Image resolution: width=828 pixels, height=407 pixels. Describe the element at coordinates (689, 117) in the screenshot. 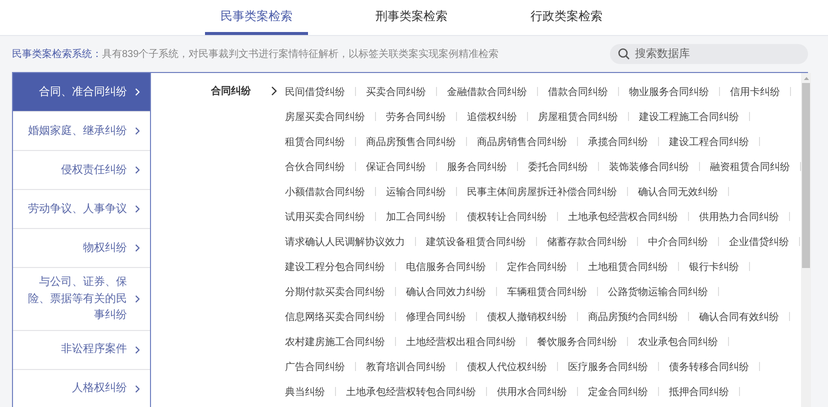

I see `case-type-link: 建设工程施工合同纠纷` at that location.